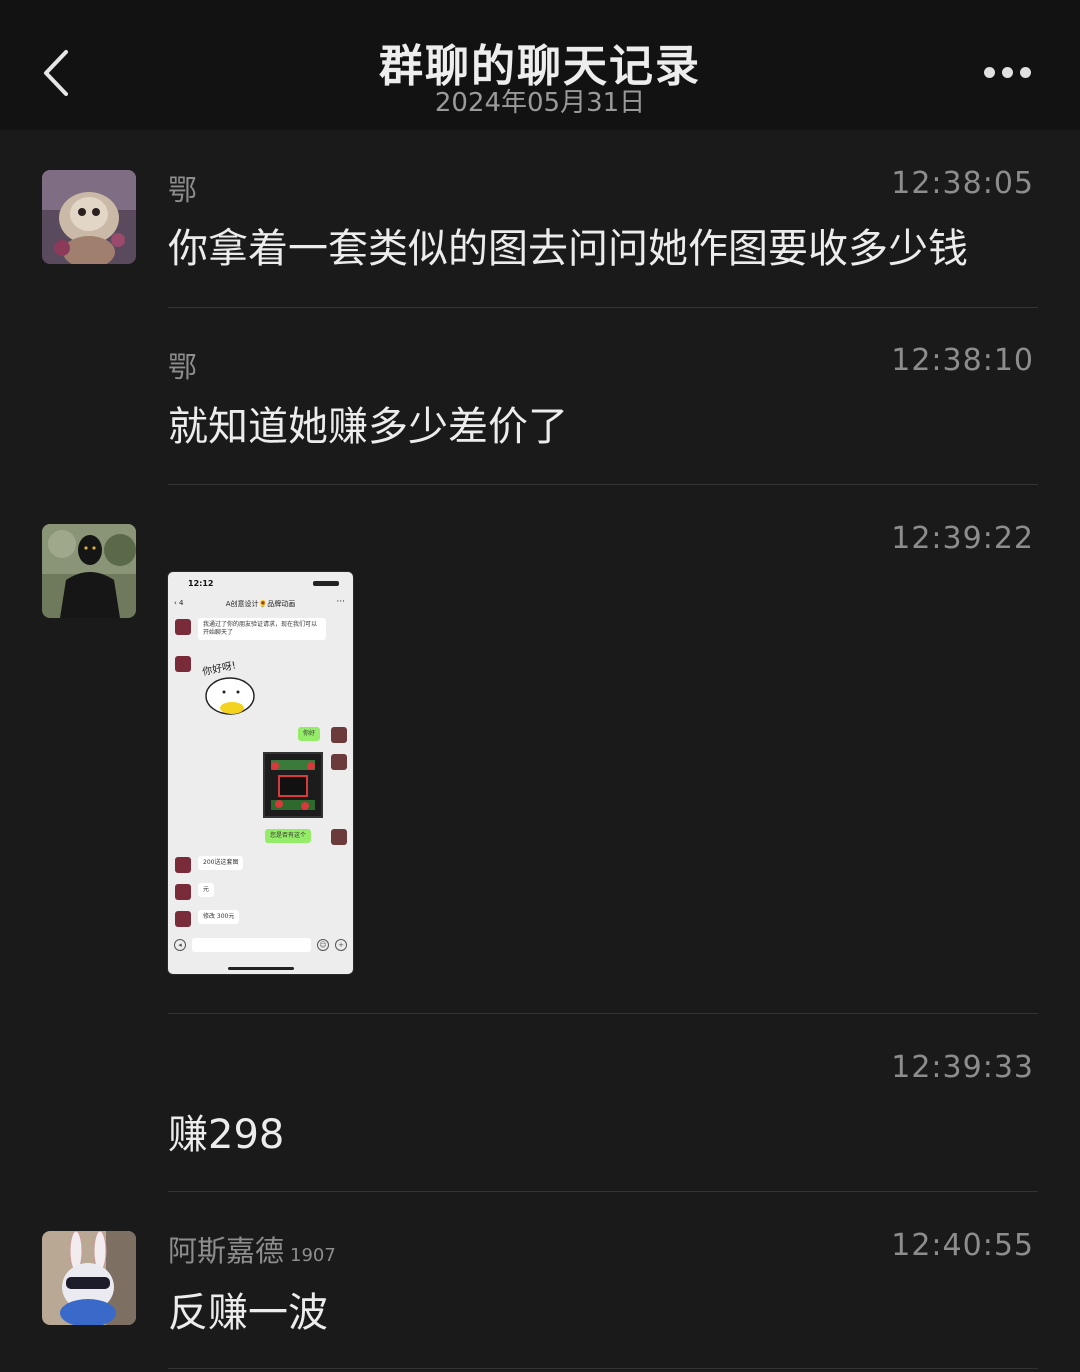 The height and width of the screenshot is (1372, 1080). I want to click on emoji-icon: ☺, so click(323, 945).